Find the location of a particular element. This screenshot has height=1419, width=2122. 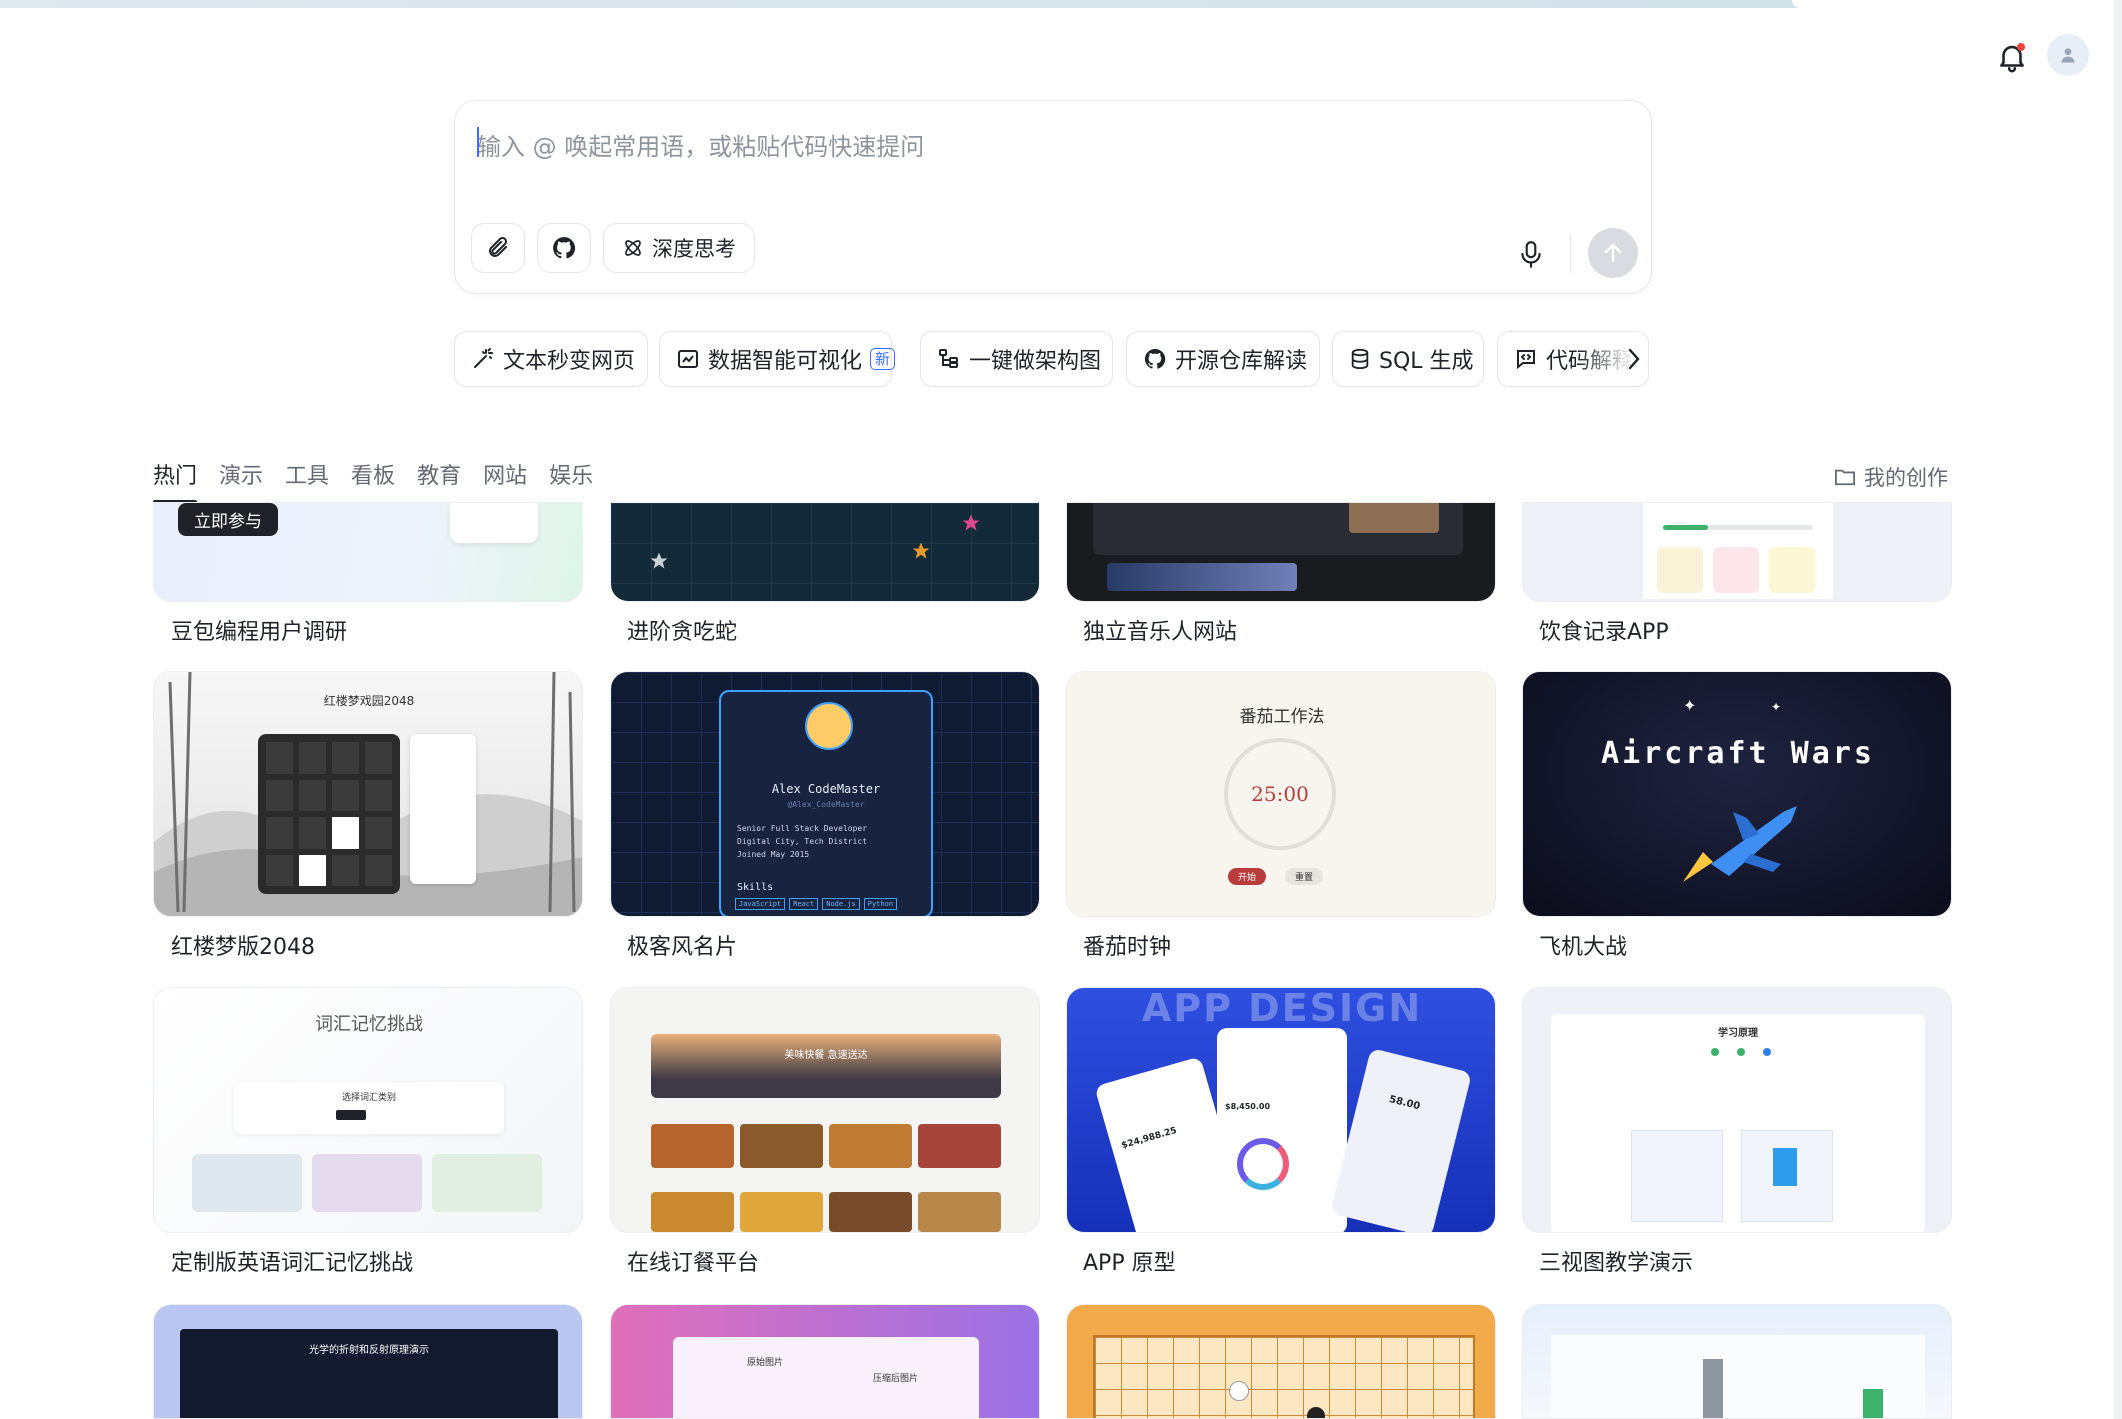

chip-repo-analysis: 开源仓库解读 is located at coordinates (1223, 359).